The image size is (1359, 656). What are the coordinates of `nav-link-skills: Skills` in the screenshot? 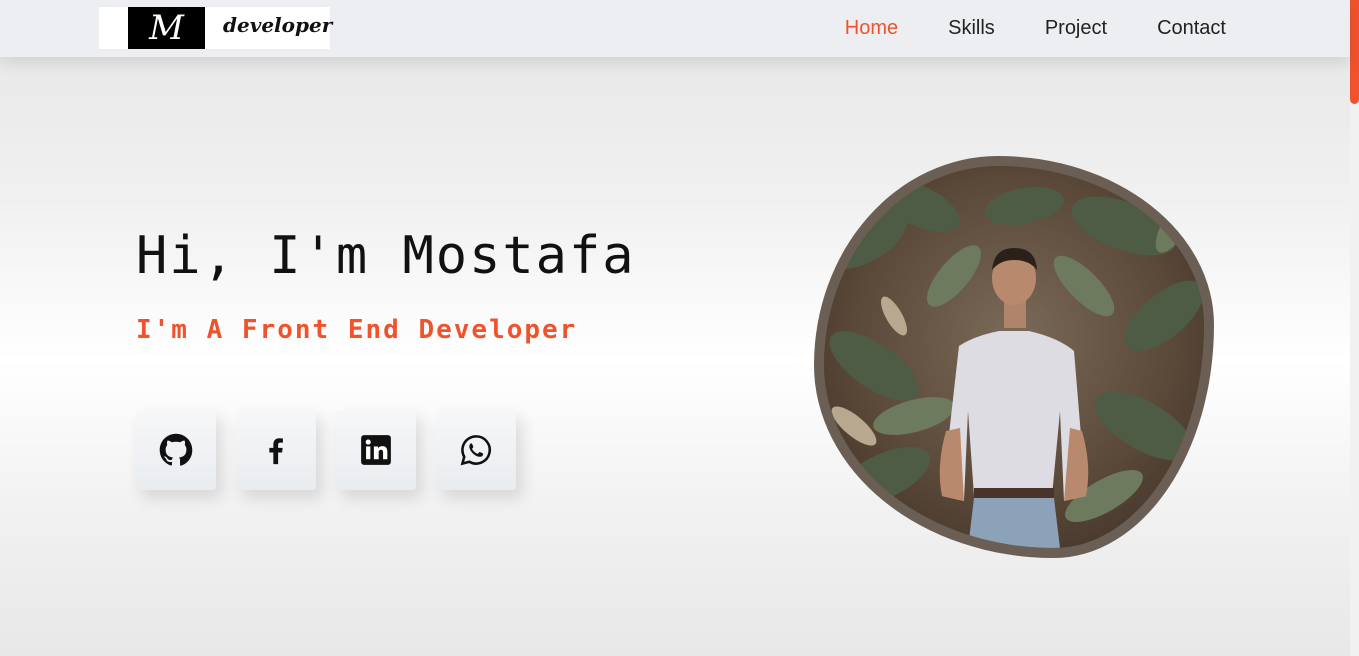 It's located at (971, 28).